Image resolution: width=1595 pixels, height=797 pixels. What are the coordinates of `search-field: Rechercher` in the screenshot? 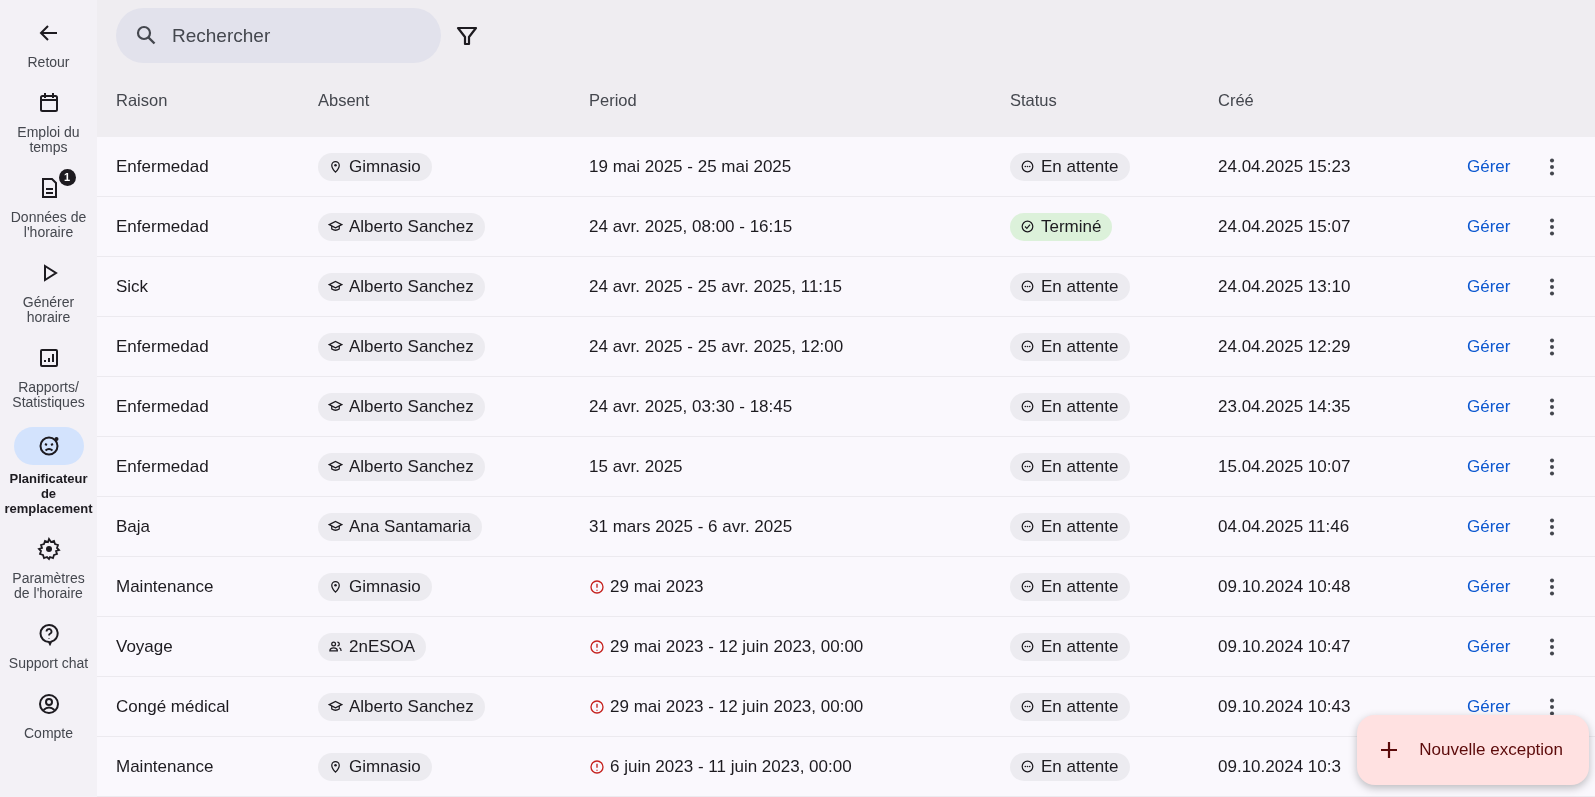 It's located at (278, 35).